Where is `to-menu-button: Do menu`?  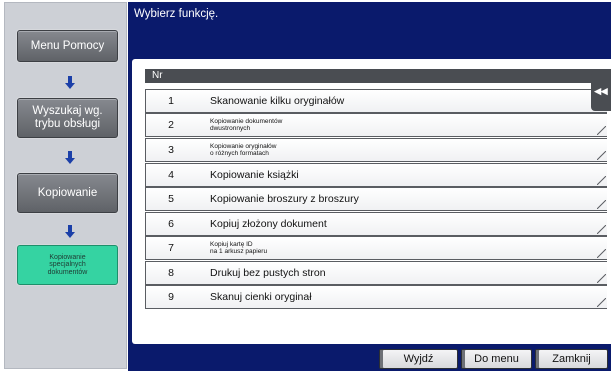
to-menu-button: Do menu is located at coordinates (496, 359).